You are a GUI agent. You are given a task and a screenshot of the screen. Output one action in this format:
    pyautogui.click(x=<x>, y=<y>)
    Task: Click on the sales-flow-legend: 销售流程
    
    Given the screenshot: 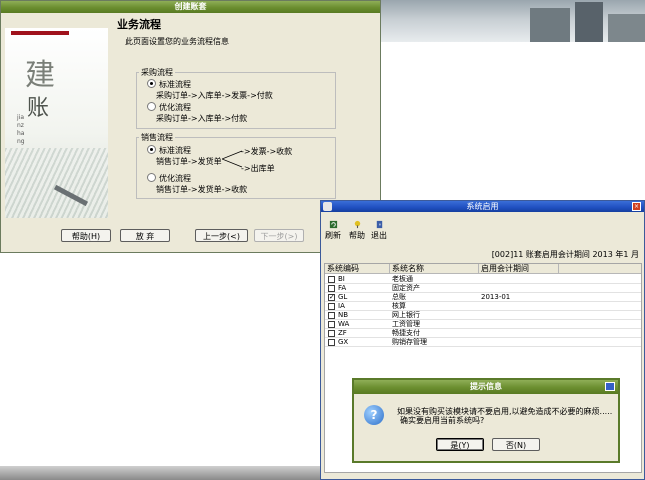 What is the action you would take?
    pyautogui.click(x=157, y=137)
    